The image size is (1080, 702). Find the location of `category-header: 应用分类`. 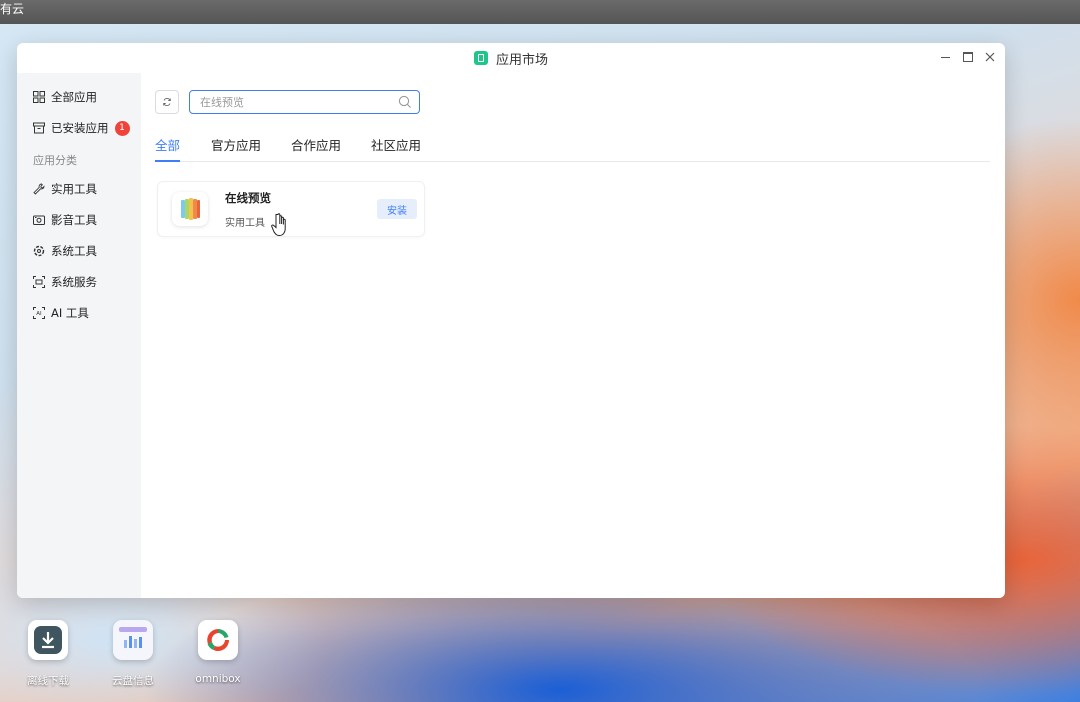

category-header: 应用分类 is located at coordinates (55, 160).